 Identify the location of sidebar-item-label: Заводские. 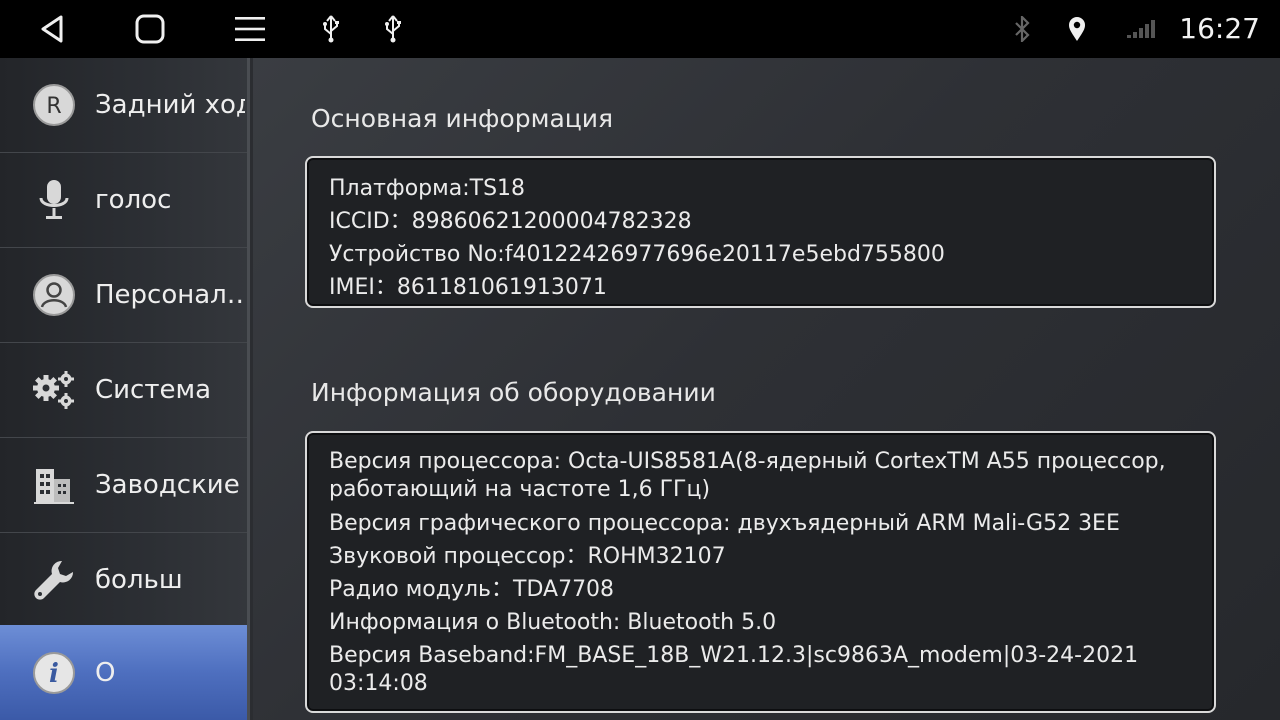
(167, 485).